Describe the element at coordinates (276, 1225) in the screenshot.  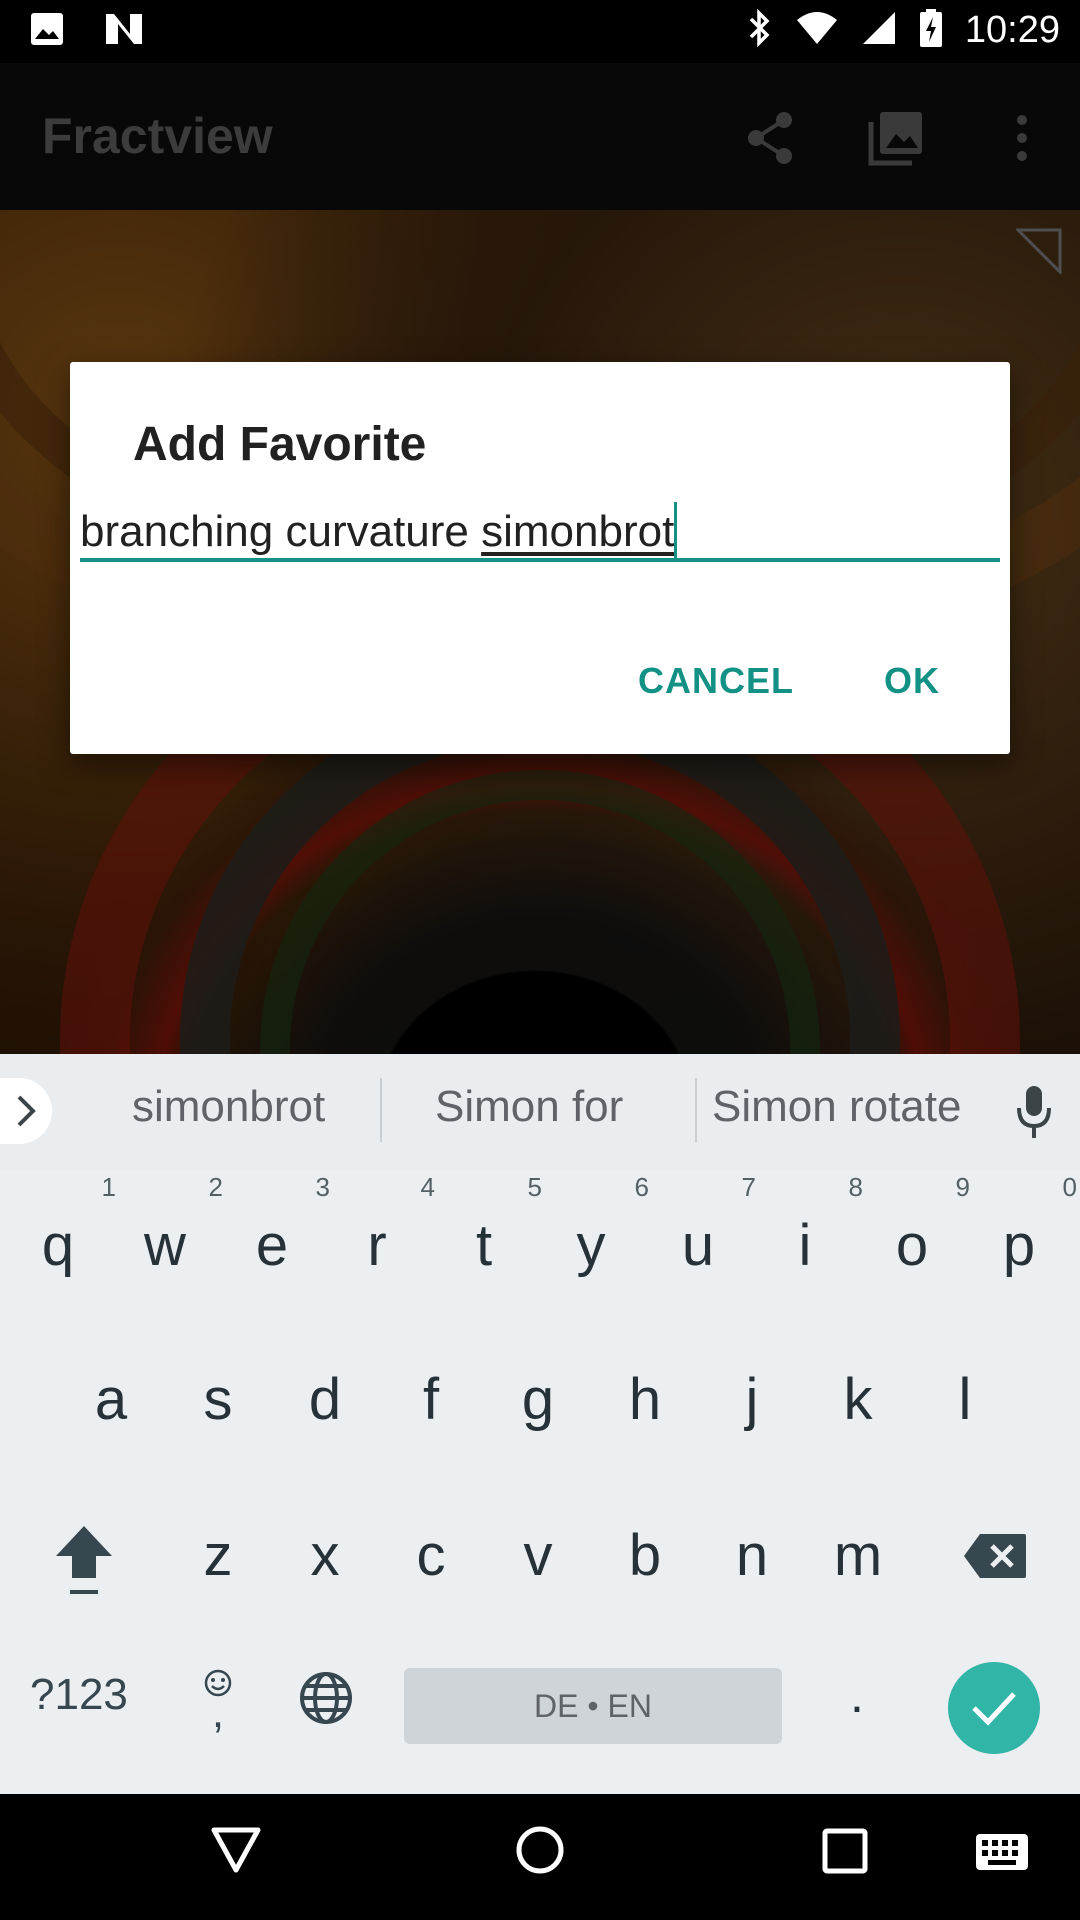
I see `key-e: e3` at that location.